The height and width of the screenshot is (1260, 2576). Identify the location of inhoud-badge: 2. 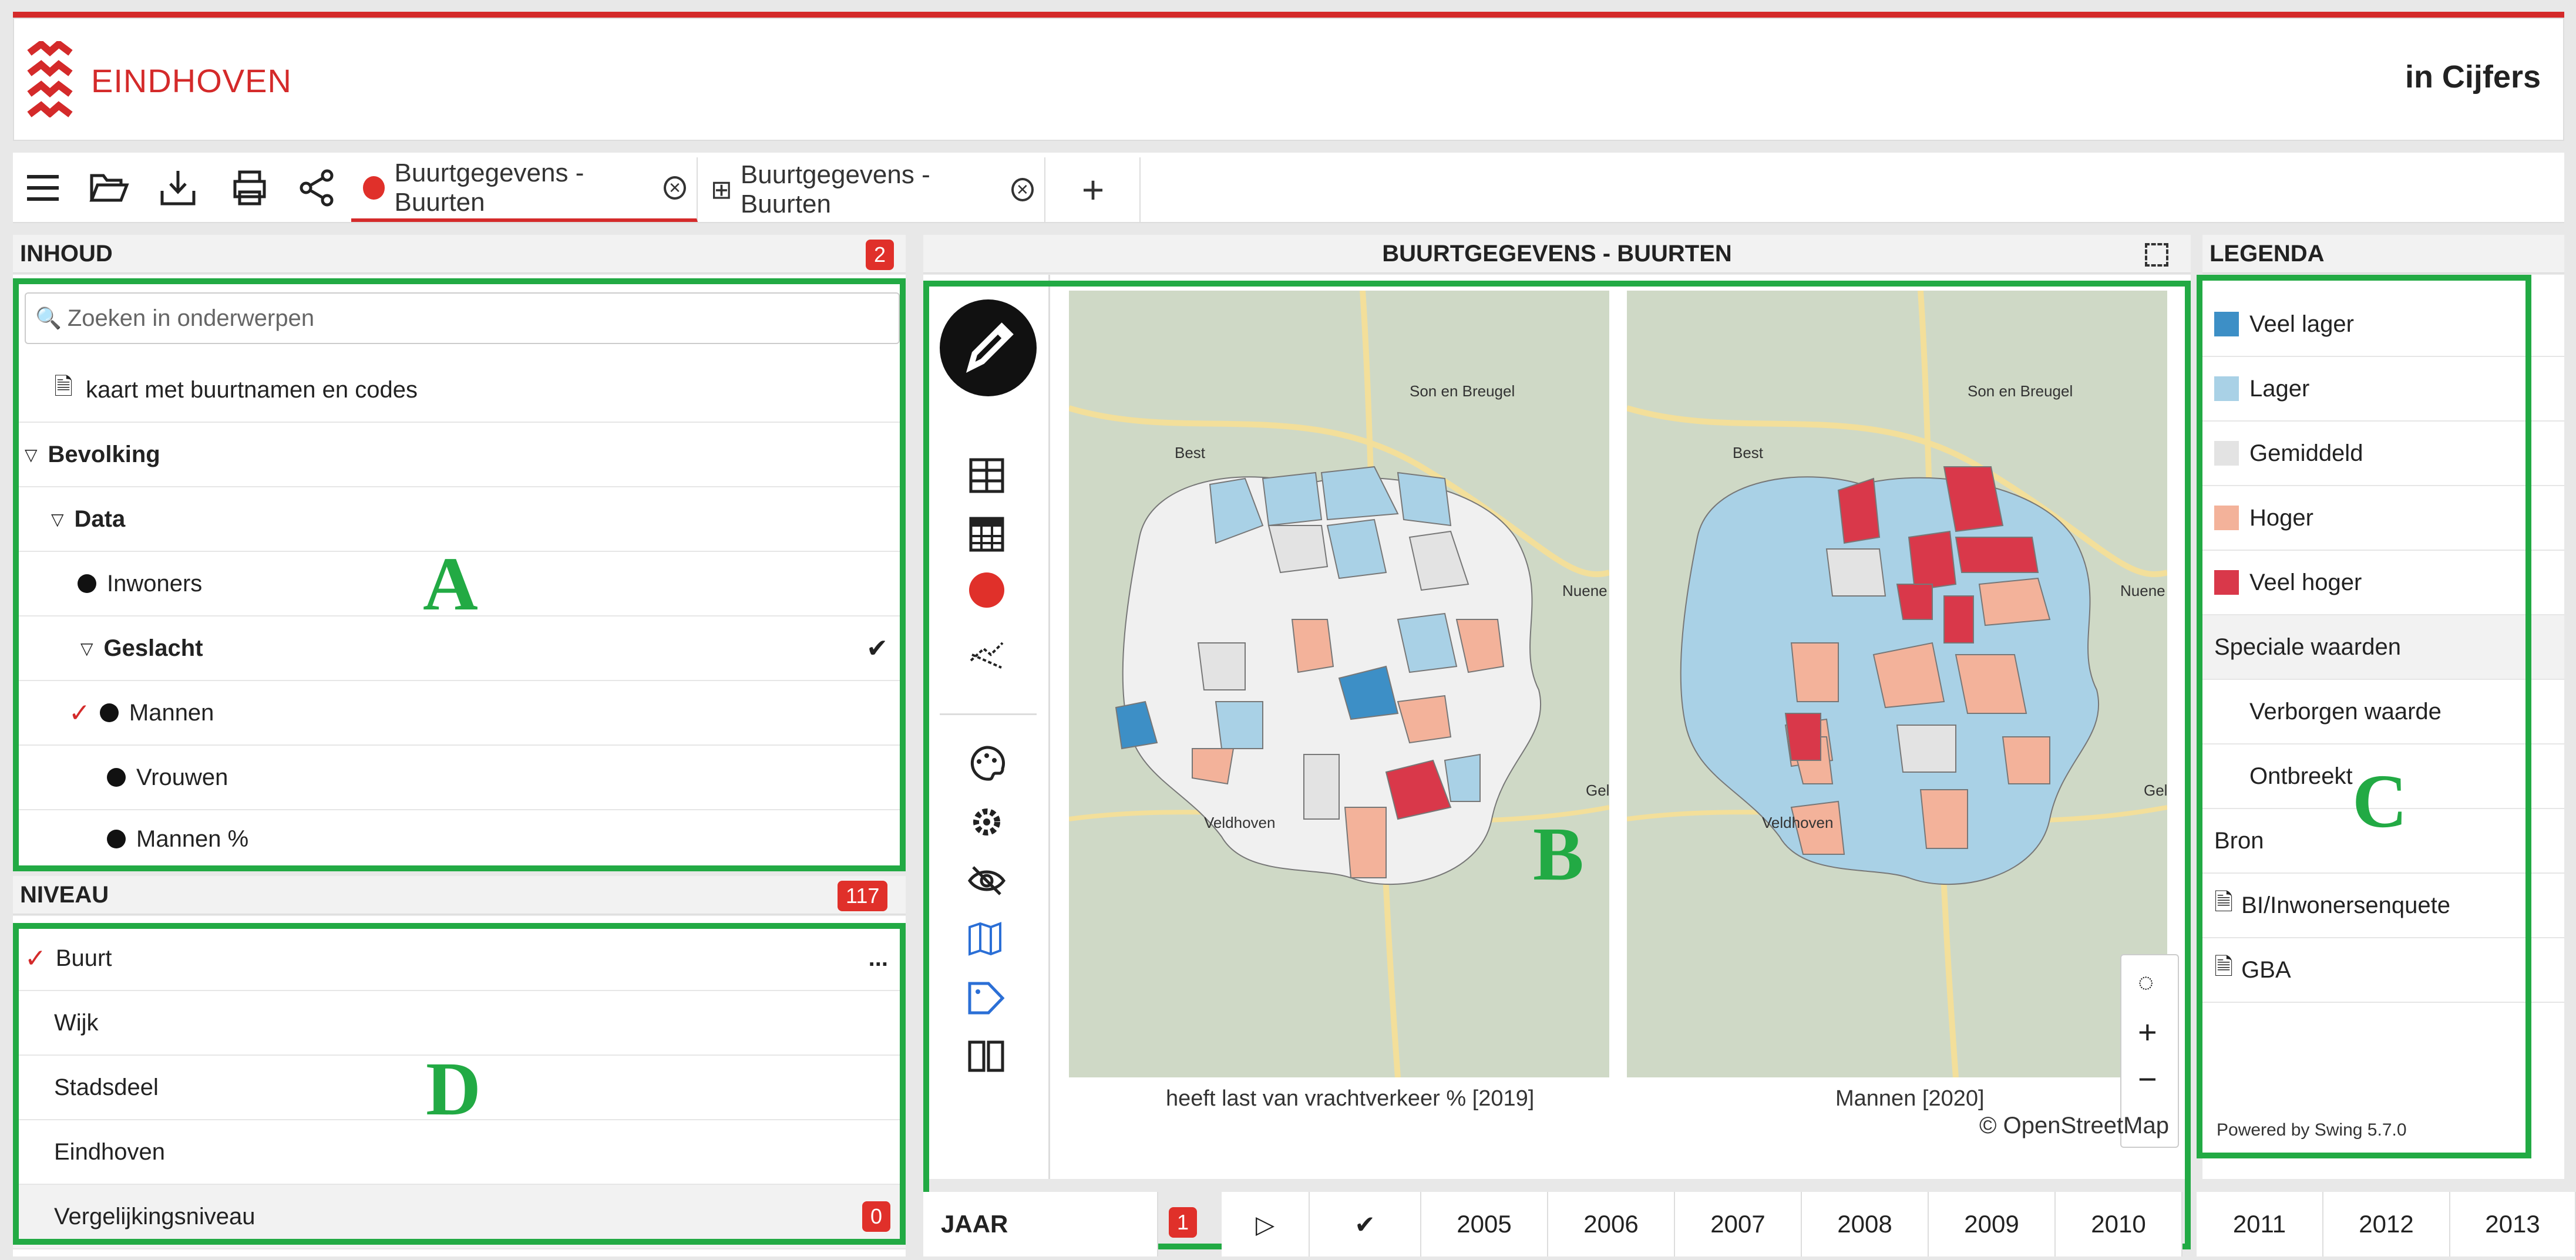
(880, 255).